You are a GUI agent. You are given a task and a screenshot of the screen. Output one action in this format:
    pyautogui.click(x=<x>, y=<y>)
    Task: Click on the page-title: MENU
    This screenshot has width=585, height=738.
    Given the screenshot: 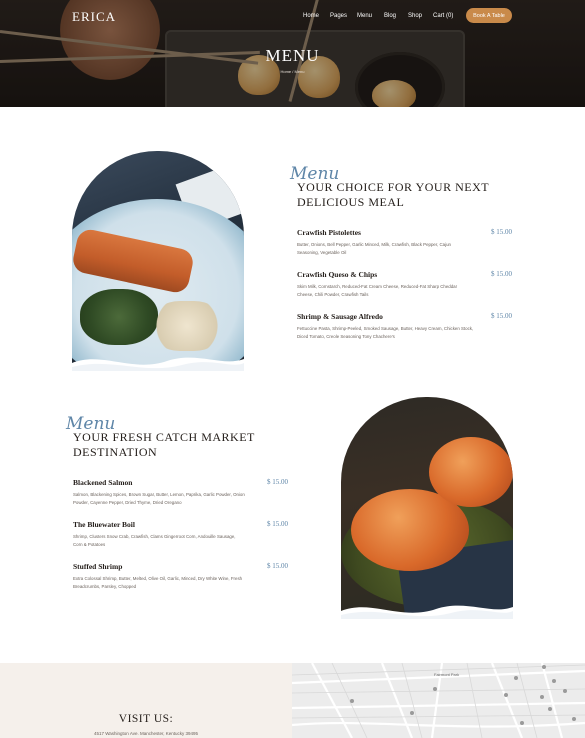 What is the action you would take?
    pyautogui.click(x=292, y=55)
    